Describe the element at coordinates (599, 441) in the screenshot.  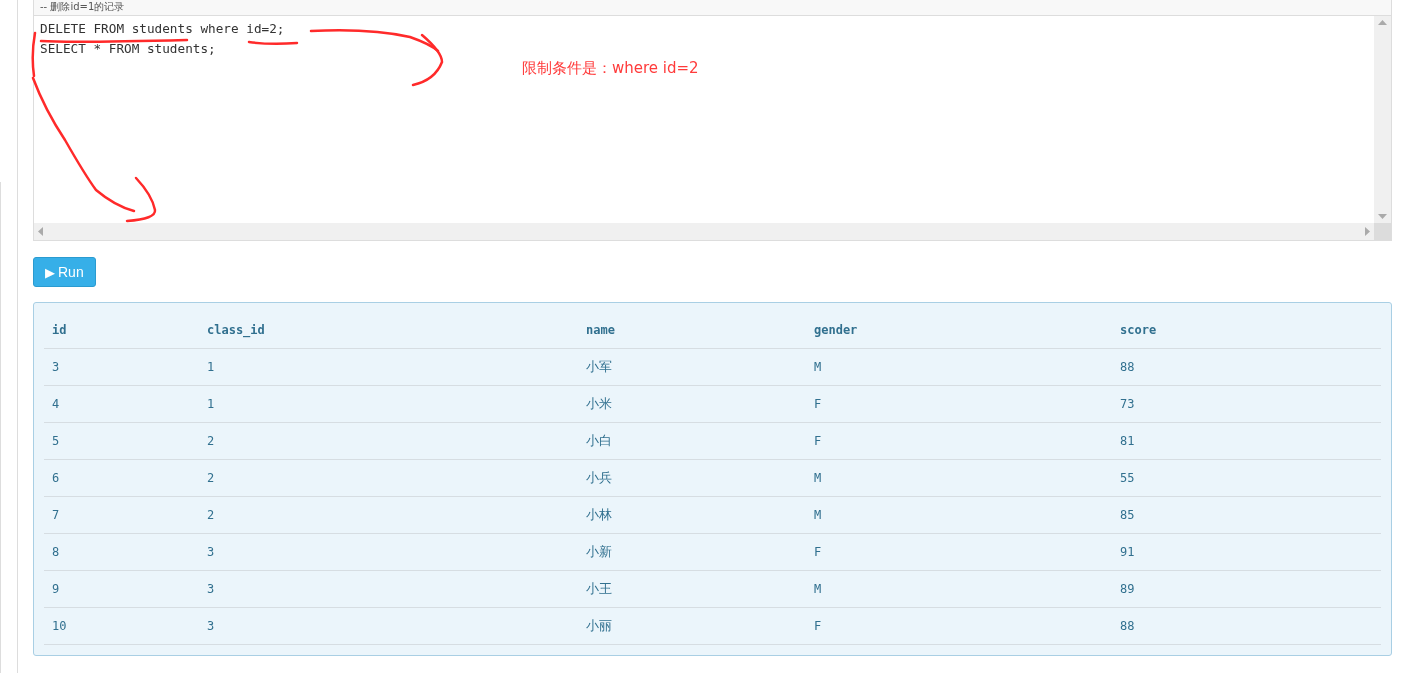
I see `table-cell-text: 小白` at that location.